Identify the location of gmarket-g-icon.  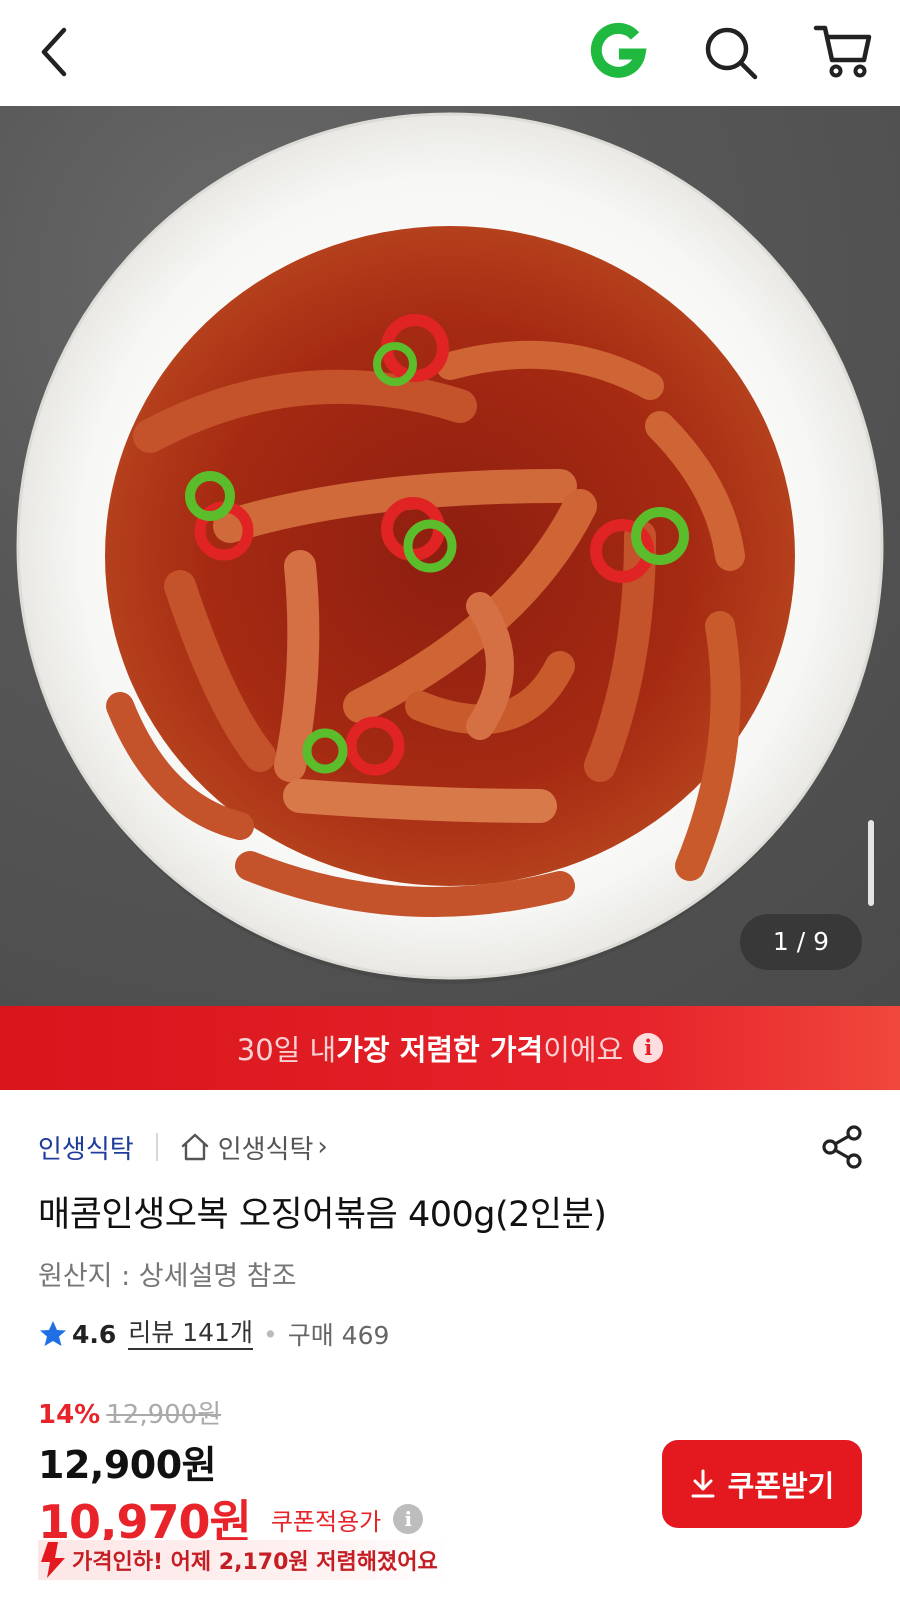
(618, 53).